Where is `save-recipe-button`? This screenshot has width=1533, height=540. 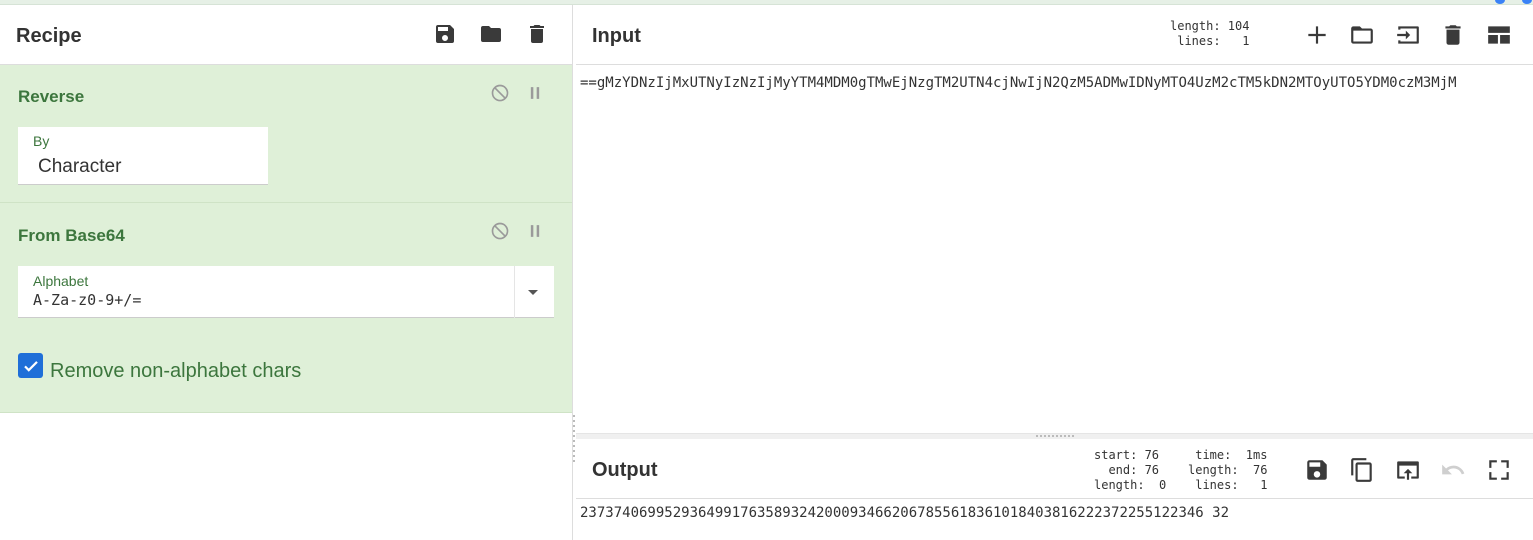 save-recipe-button is located at coordinates (445, 34).